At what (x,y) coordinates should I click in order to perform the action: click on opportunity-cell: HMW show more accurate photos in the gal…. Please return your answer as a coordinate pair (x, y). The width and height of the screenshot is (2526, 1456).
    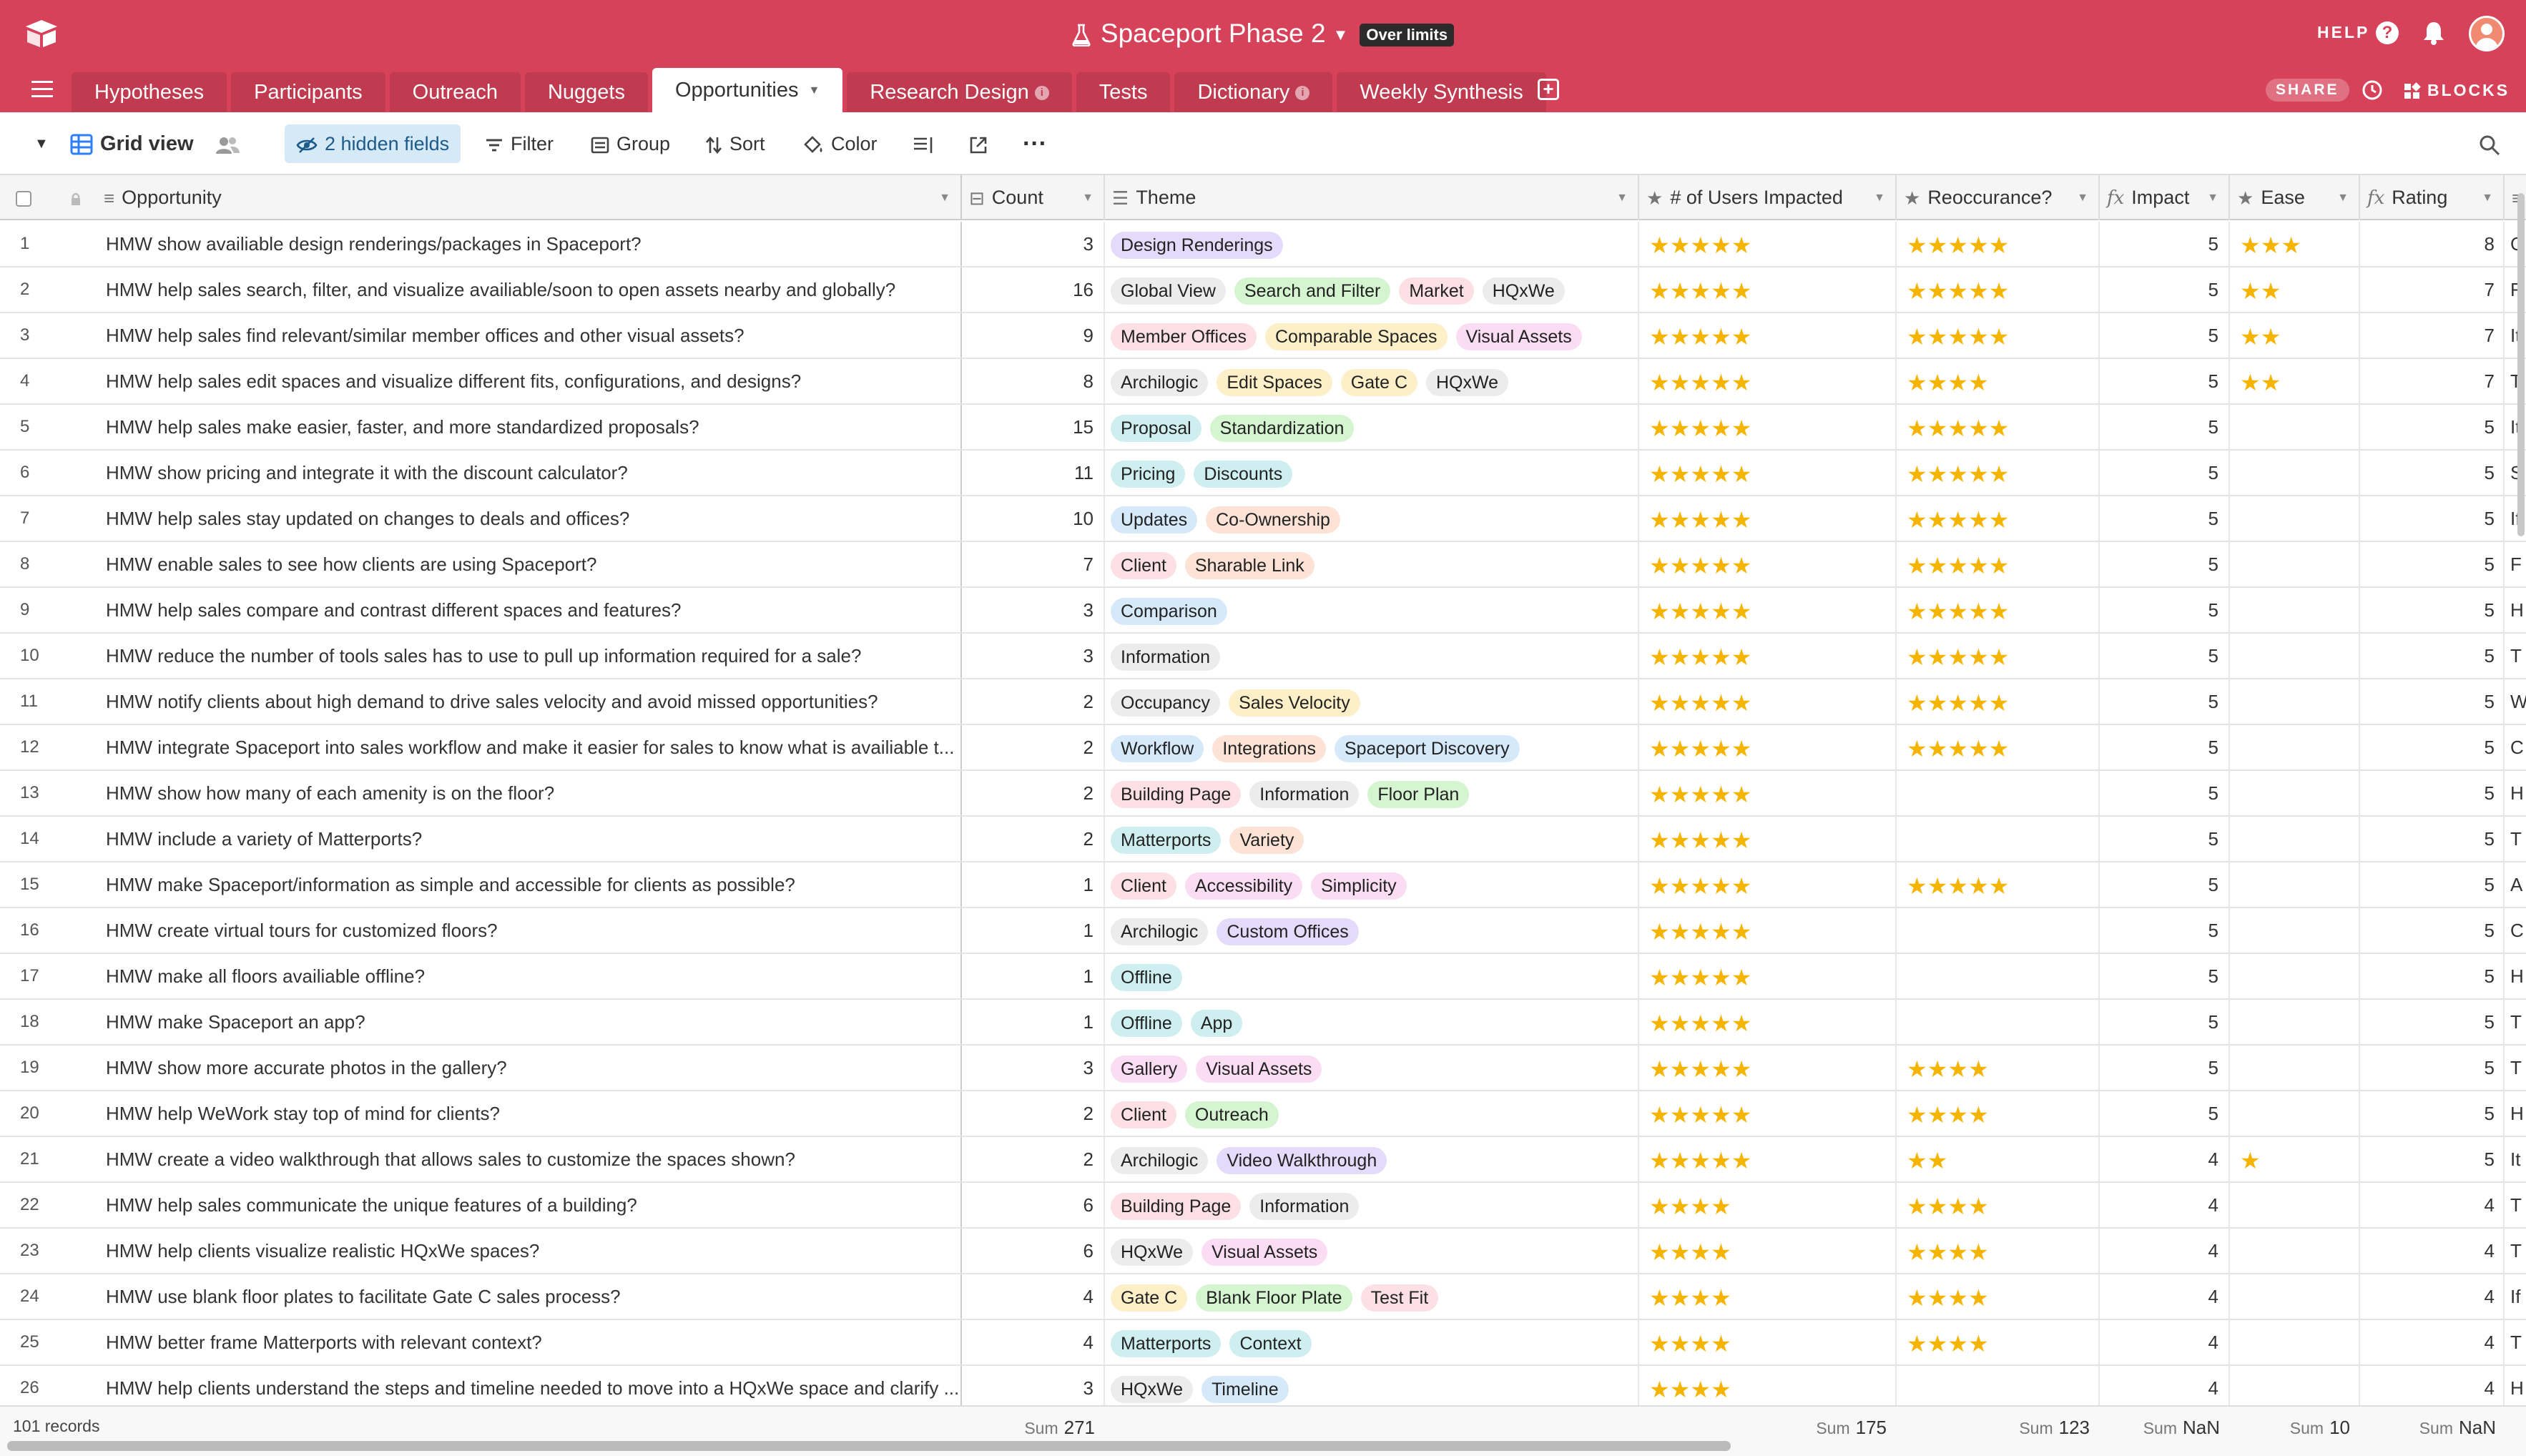
    Looking at the image, I should click on (529, 1068).